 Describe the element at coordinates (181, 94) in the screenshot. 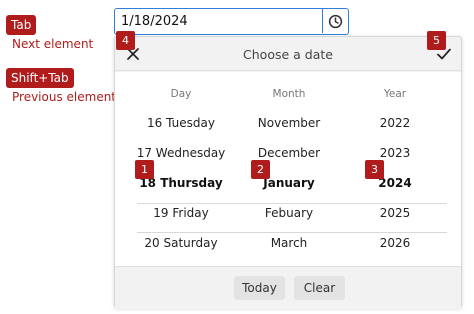

I see `day-column-header: Day` at that location.